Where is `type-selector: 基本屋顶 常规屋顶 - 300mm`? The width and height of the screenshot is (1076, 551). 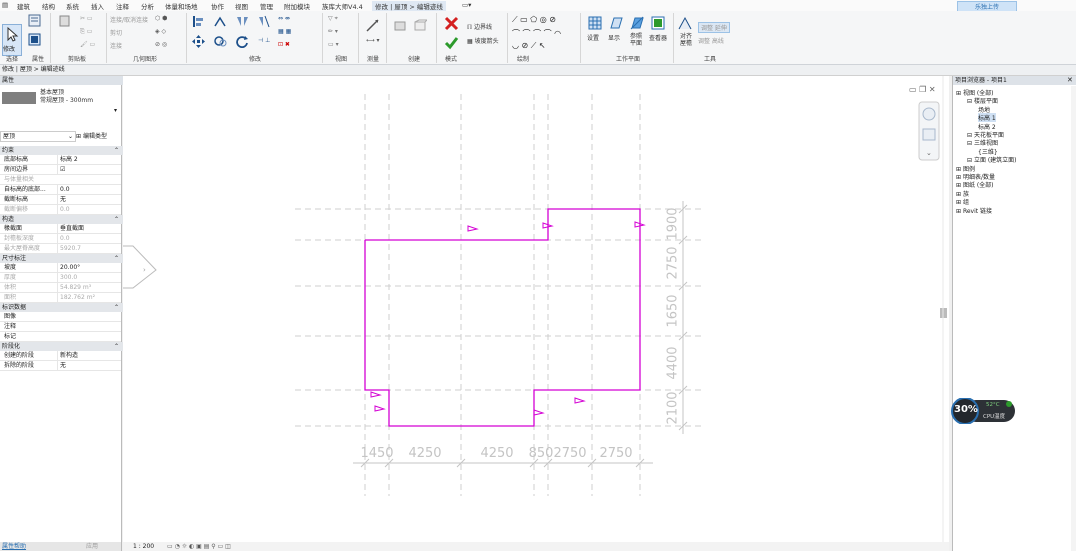
type-selector: 基本屋顶 常规屋顶 - 300mm is located at coordinates (66, 97).